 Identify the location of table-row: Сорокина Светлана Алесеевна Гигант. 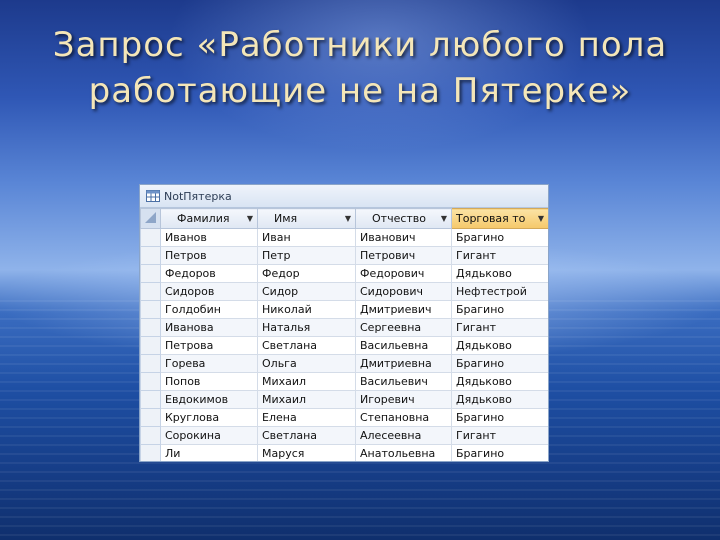
(344, 435).